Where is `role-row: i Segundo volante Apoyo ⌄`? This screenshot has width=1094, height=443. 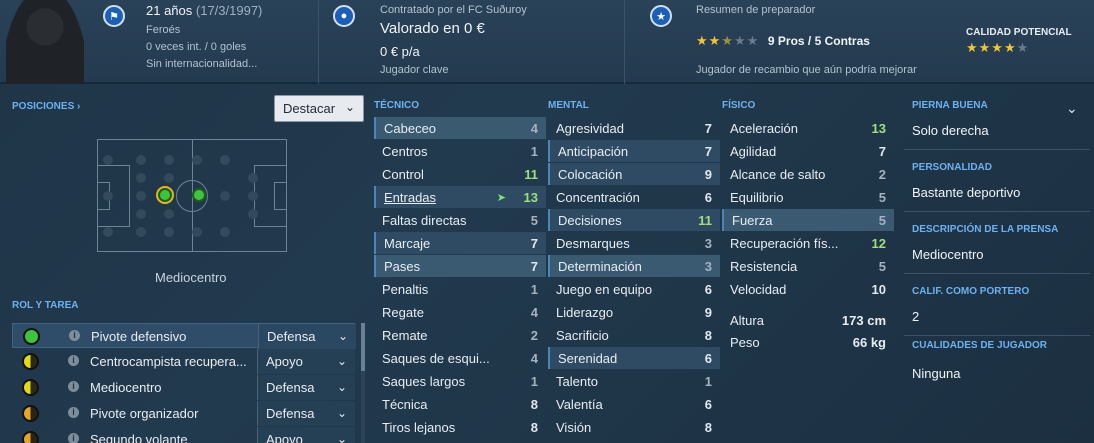
role-row: i Segundo volante Apoyo ⌄ is located at coordinates (183, 435).